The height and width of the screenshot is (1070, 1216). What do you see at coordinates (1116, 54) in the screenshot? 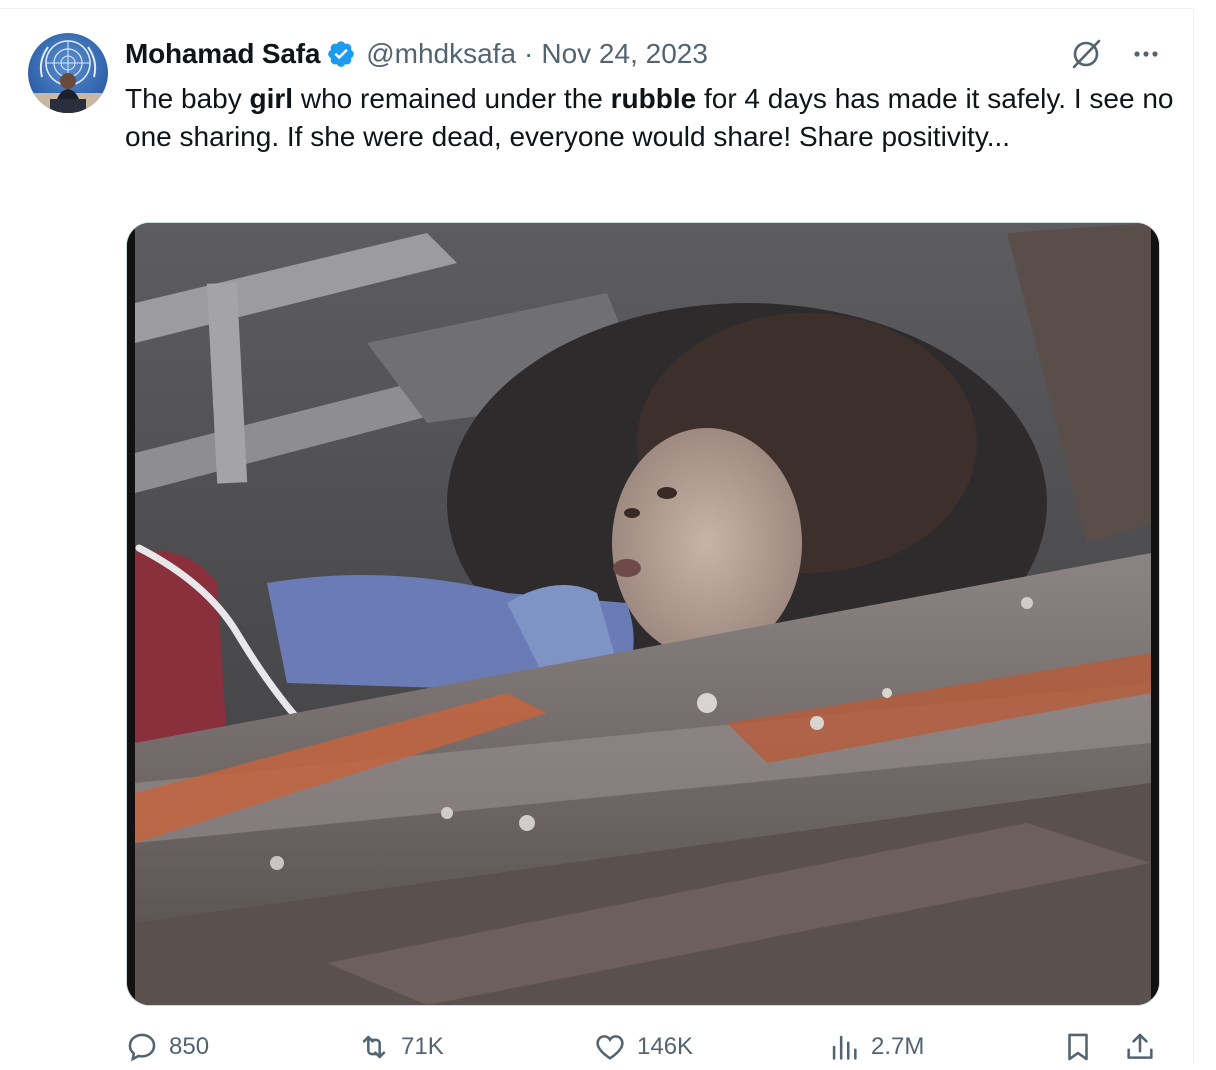
I see `tweet-top-actions` at bounding box center [1116, 54].